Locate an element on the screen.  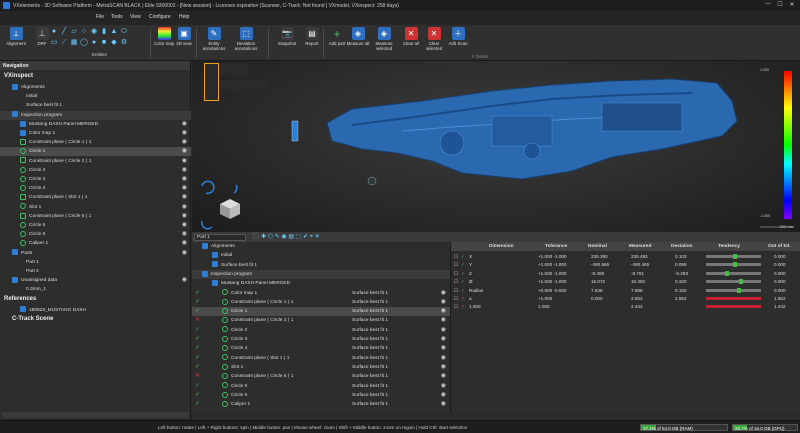
view-toolbar is located at coordinates (211, 82).